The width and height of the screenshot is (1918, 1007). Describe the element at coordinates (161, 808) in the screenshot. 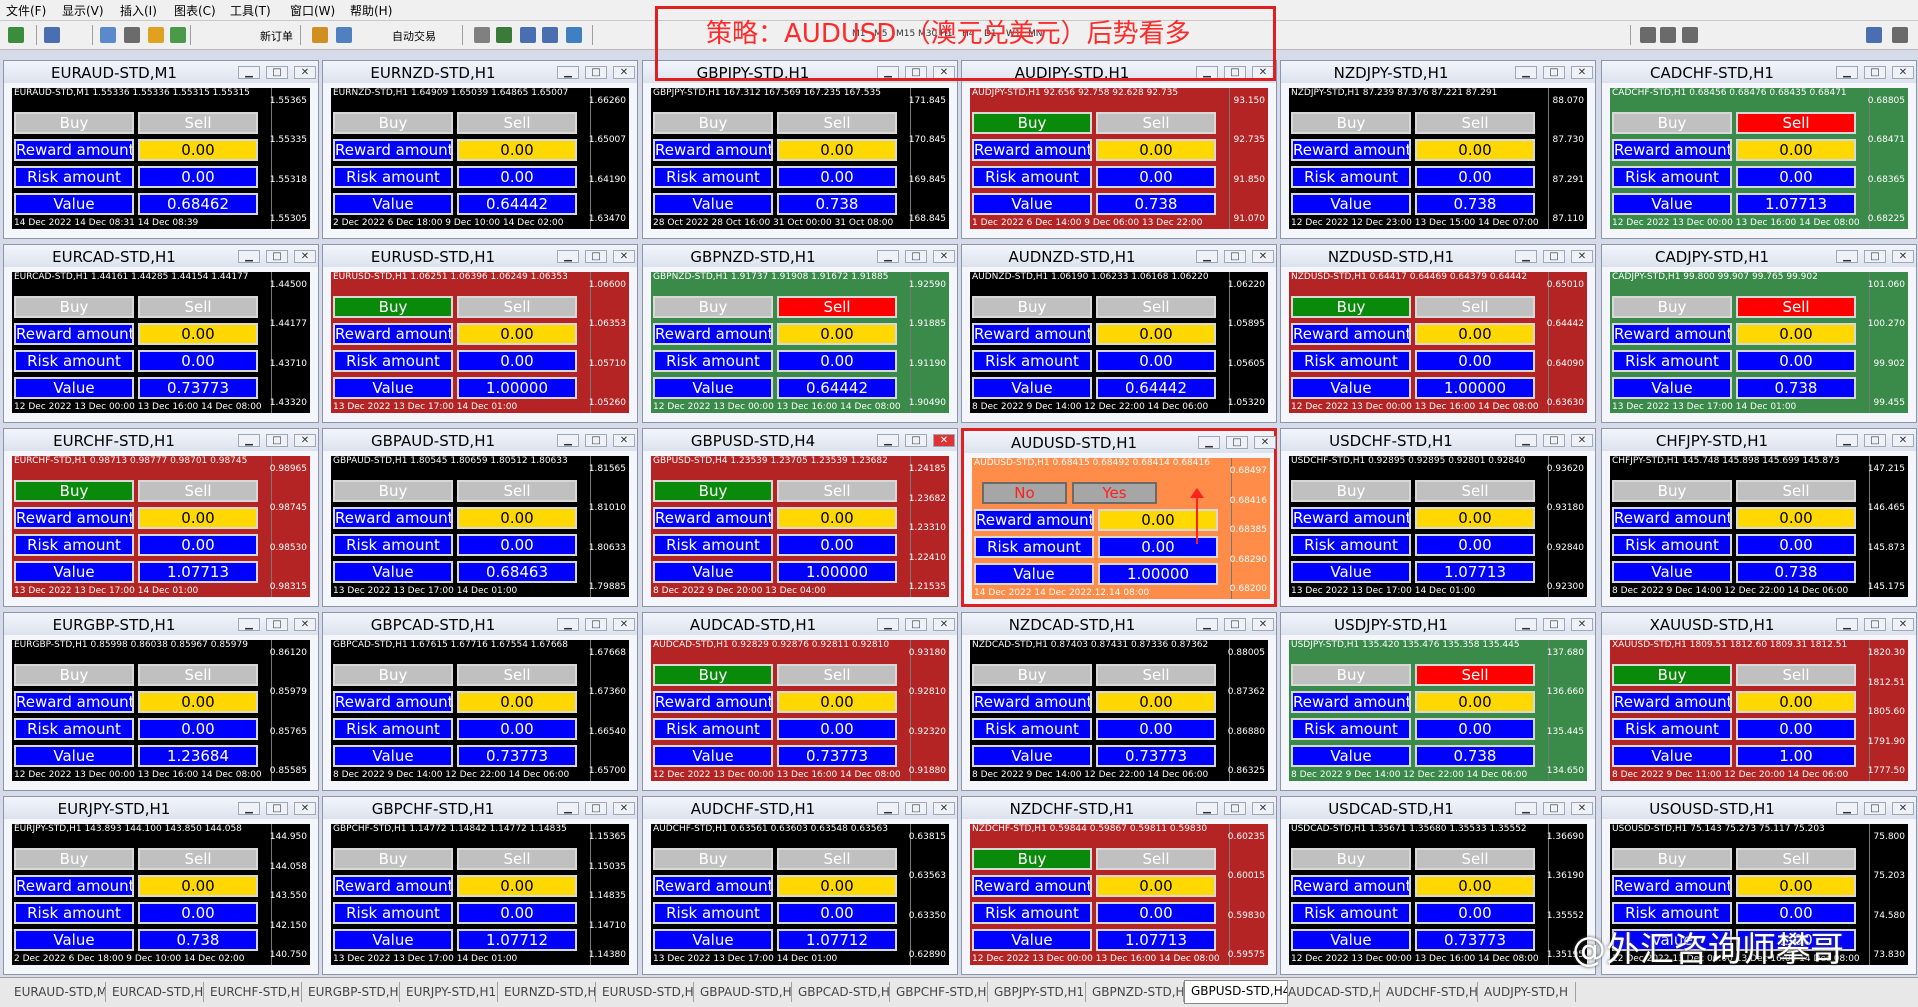

I see `window-titlebar: EURJPY-STD,H1 ▁ □ ✕` at that location.